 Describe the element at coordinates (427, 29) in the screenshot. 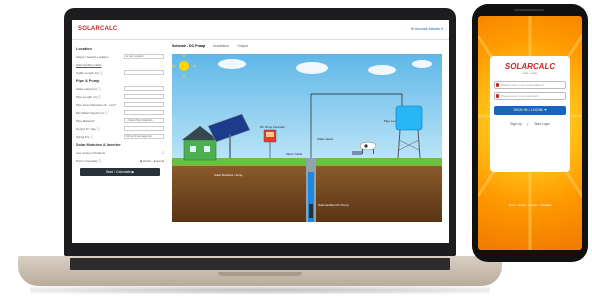

I see `user-menu: Hi Anumak Mahato ▾` at that location.